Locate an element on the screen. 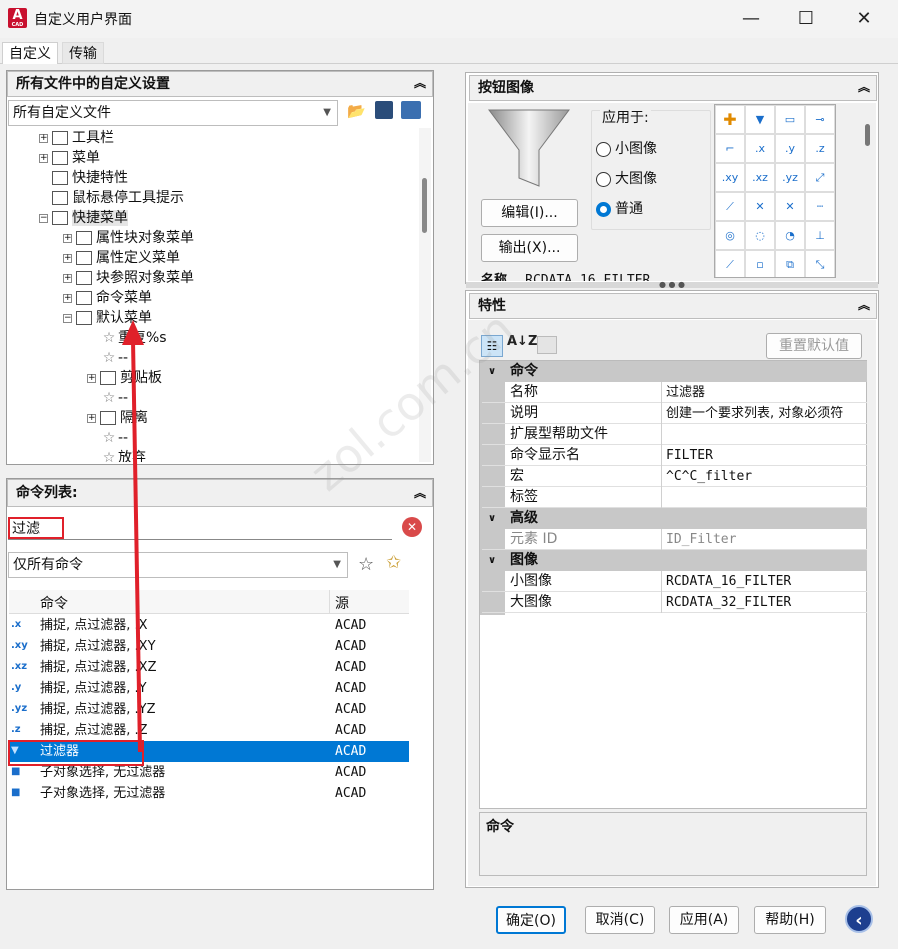  image-grid-cell: ⧉ is located at coordinates (790, 263).